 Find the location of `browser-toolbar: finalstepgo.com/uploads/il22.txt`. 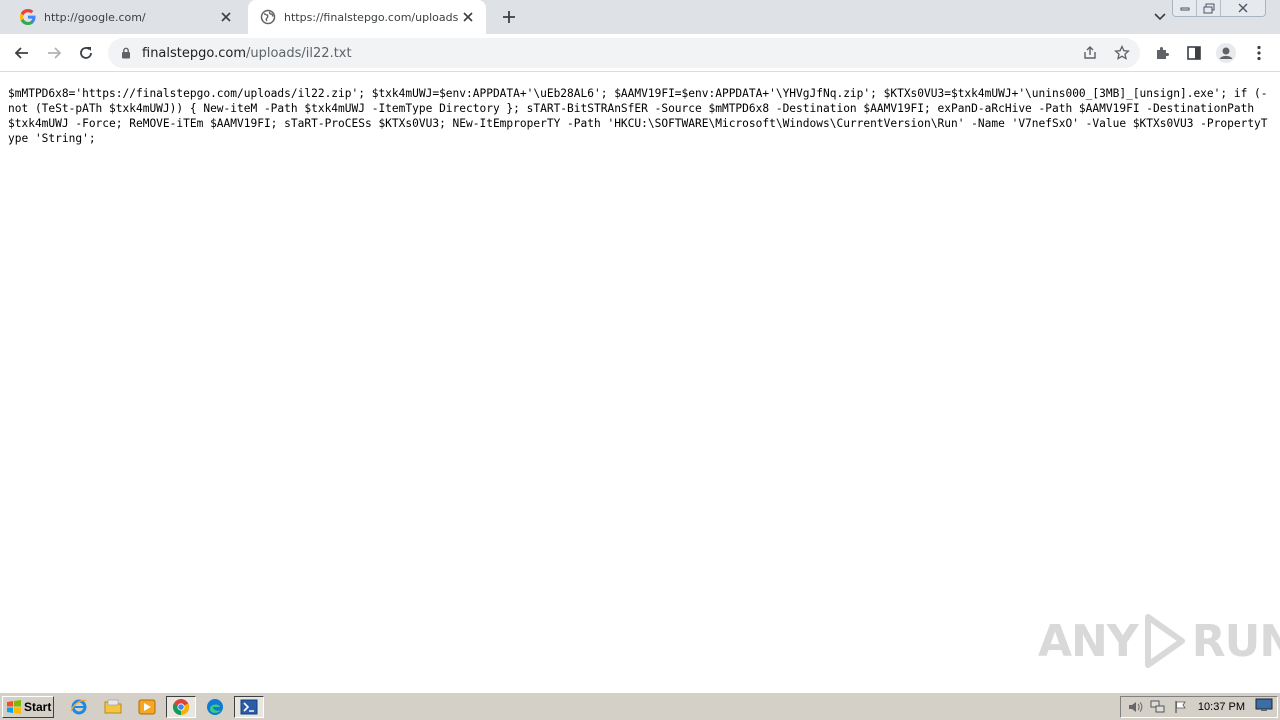

browser-toolbar: finalstepgo.com/uploads/il22.txt is located at coordinates (640, 53).